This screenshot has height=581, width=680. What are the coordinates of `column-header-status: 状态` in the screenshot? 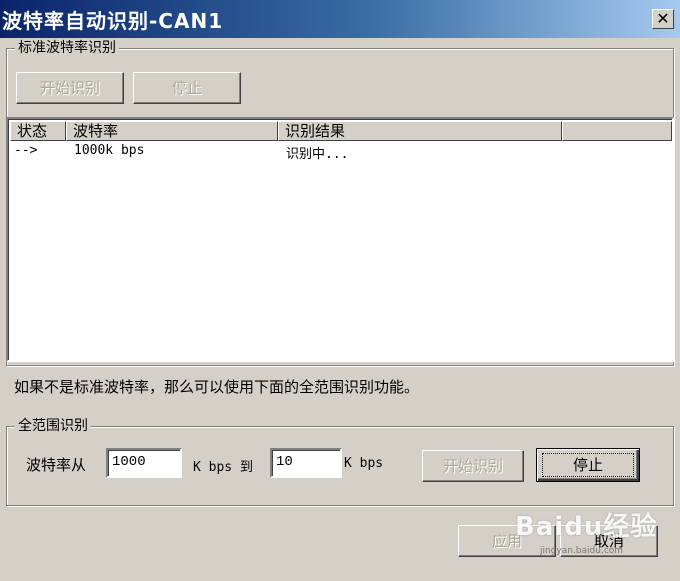 It's located at (38, 131).